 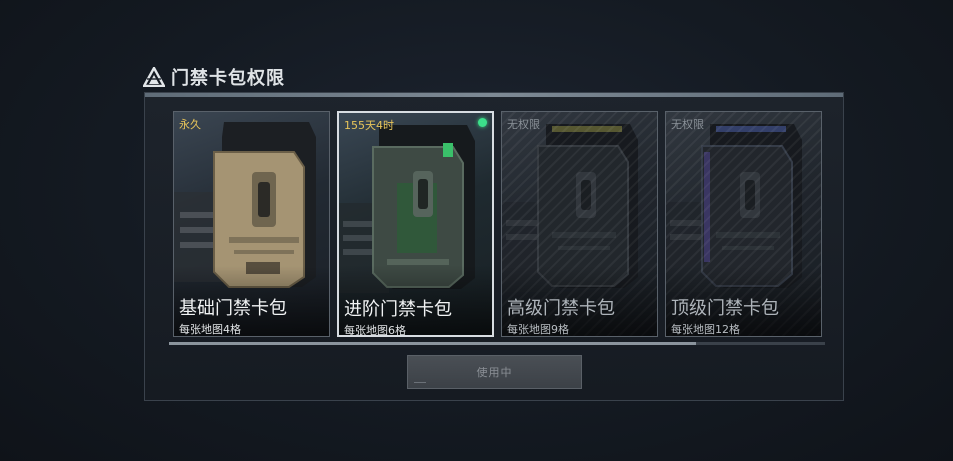 What do you see at coordinates (154, 77) in the screenshot?
I see `triangle-logo-icon` at bounding box center [154, 77].